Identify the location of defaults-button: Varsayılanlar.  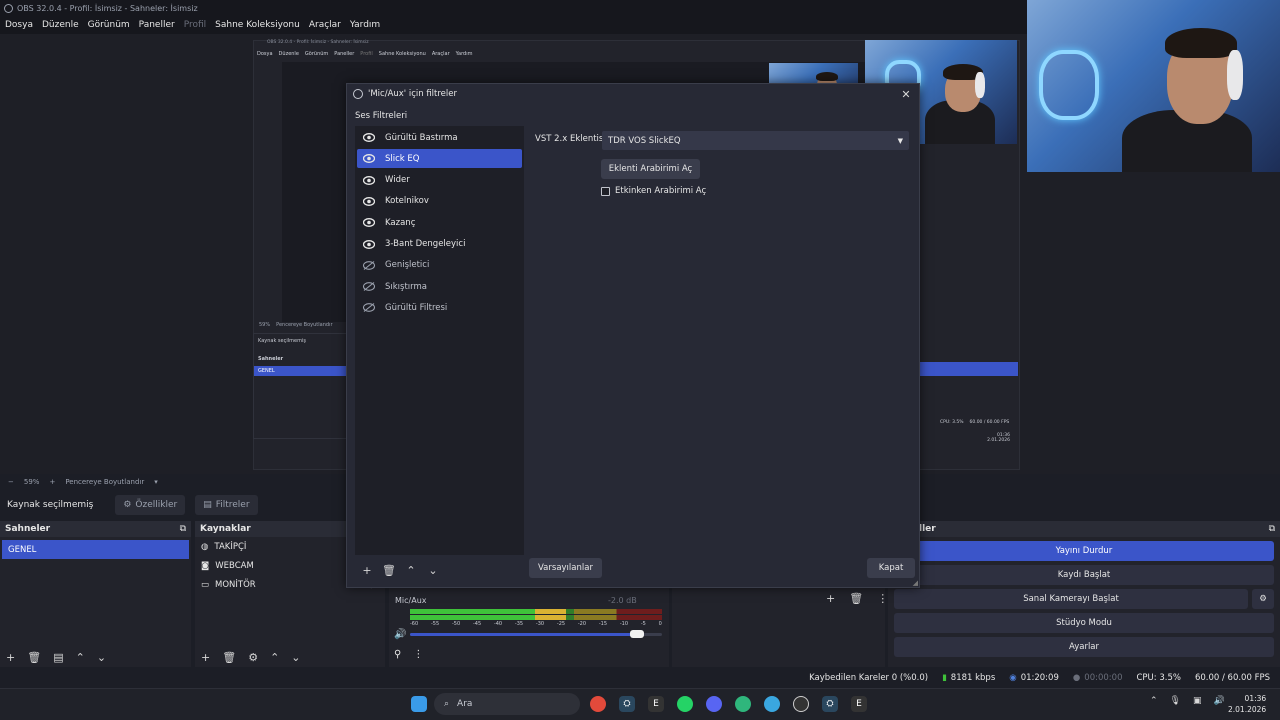
(565, 568).